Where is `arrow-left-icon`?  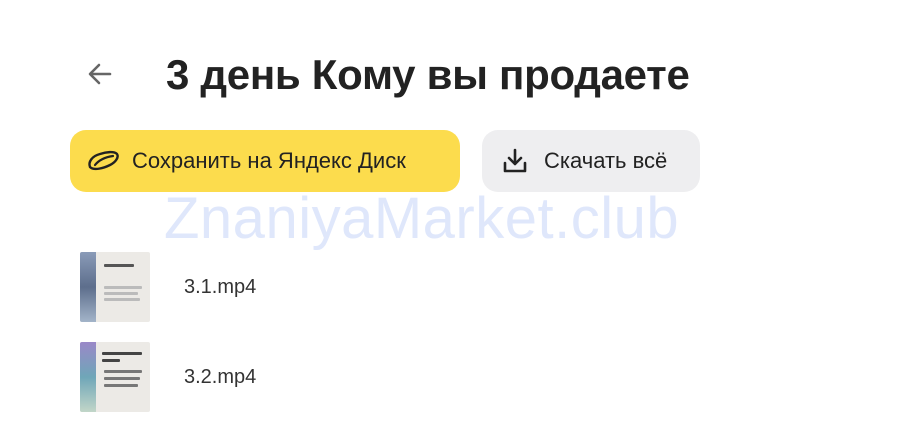 arrow-left-icon is located at coordinates (100, 74).